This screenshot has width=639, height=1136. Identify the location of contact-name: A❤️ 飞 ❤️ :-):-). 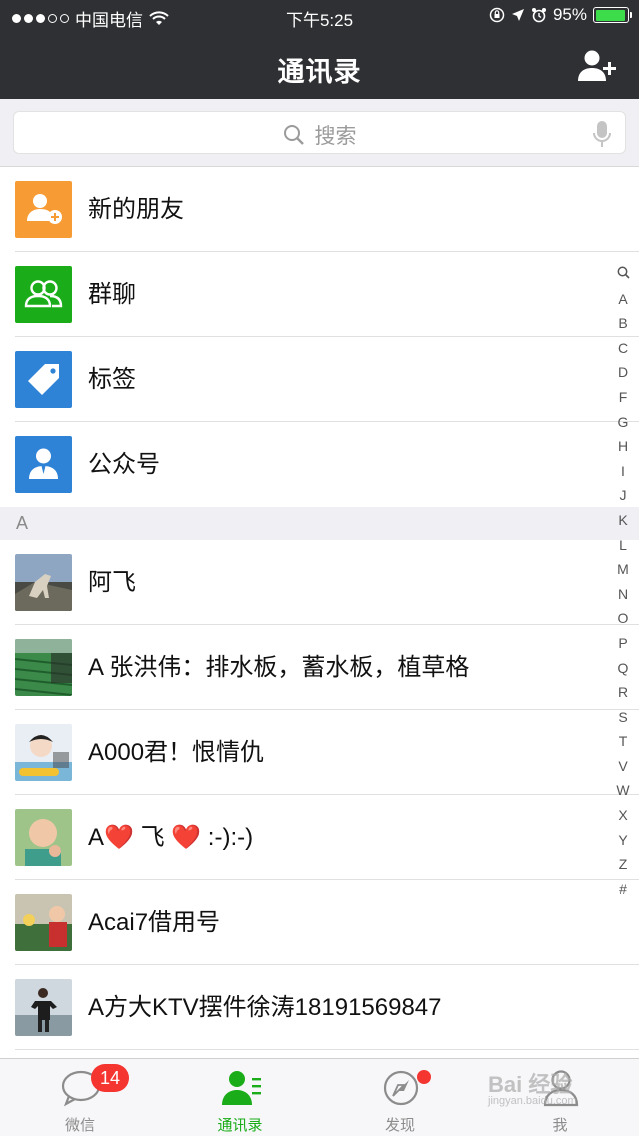
(170, 837).